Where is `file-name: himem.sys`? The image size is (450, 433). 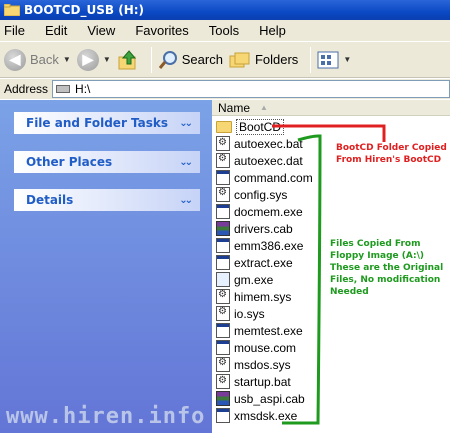
file-name: himem.sys is located at coordinates (263, 296).